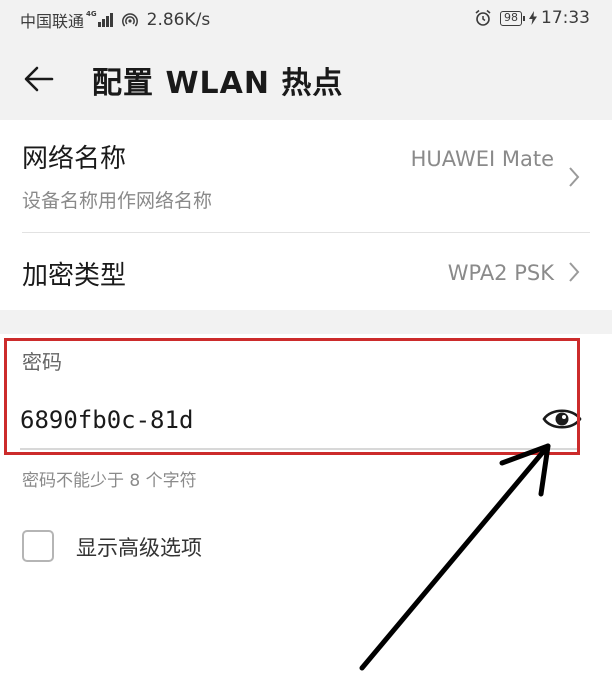  Describe the element at coordinates (139, 547) in the screenshot. I see `advanced-options-label: 显示高级选项` at that location.